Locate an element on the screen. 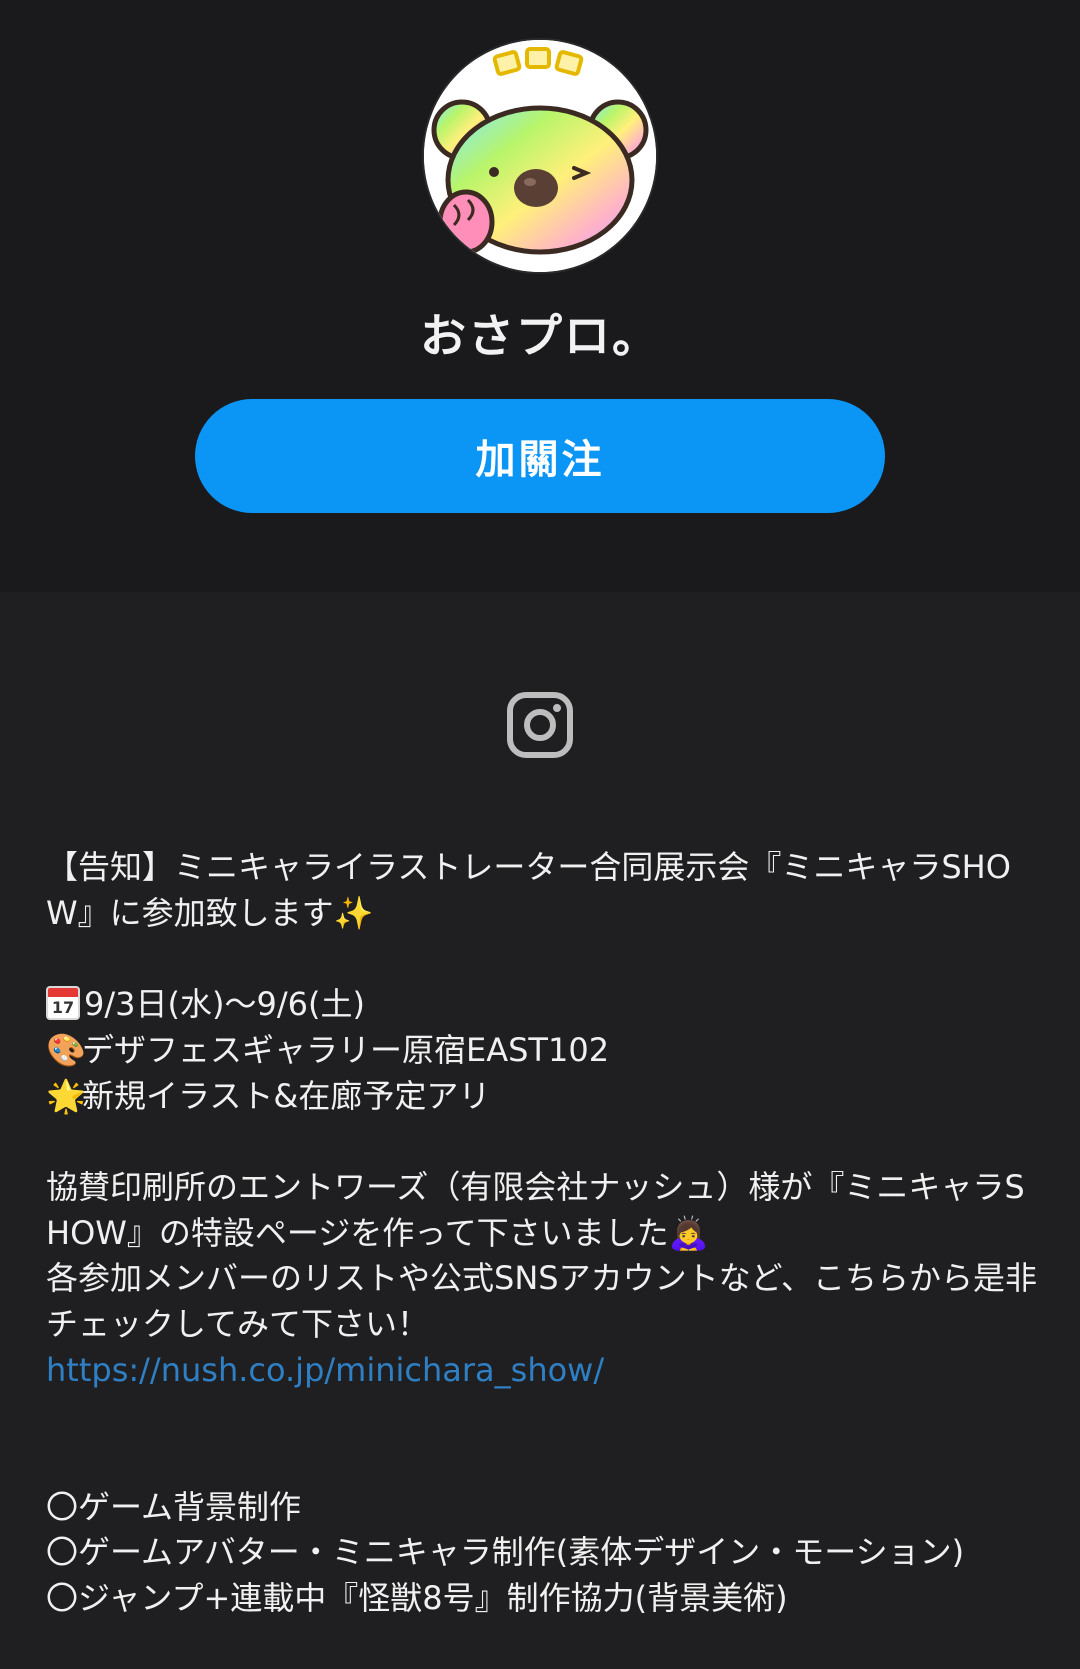 The height and width of the screenshot is (1669, 1080). koala-avatar-icon is located at coordinates (540, 156).